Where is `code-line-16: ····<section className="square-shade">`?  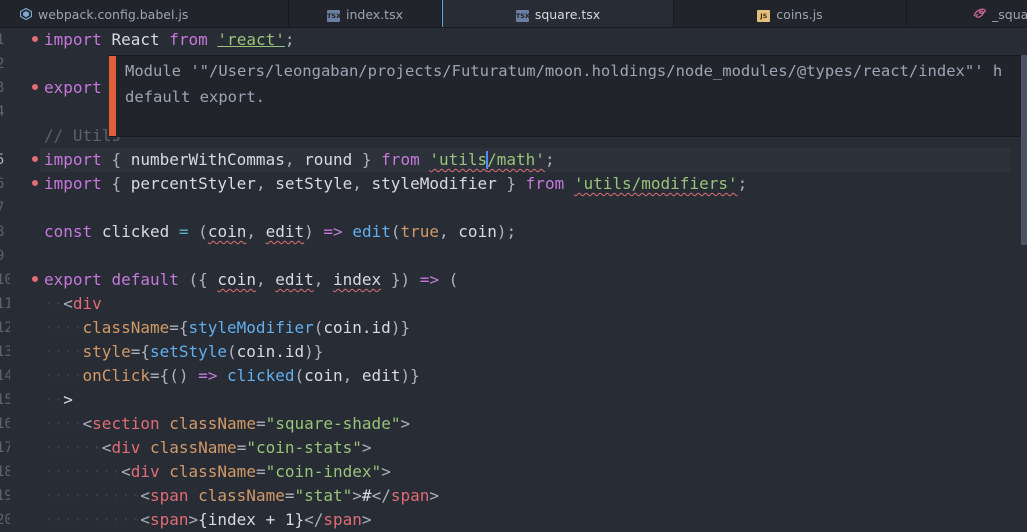
code-line-16: ····<section className="square-shade"> is located at coordinates (227, 423).